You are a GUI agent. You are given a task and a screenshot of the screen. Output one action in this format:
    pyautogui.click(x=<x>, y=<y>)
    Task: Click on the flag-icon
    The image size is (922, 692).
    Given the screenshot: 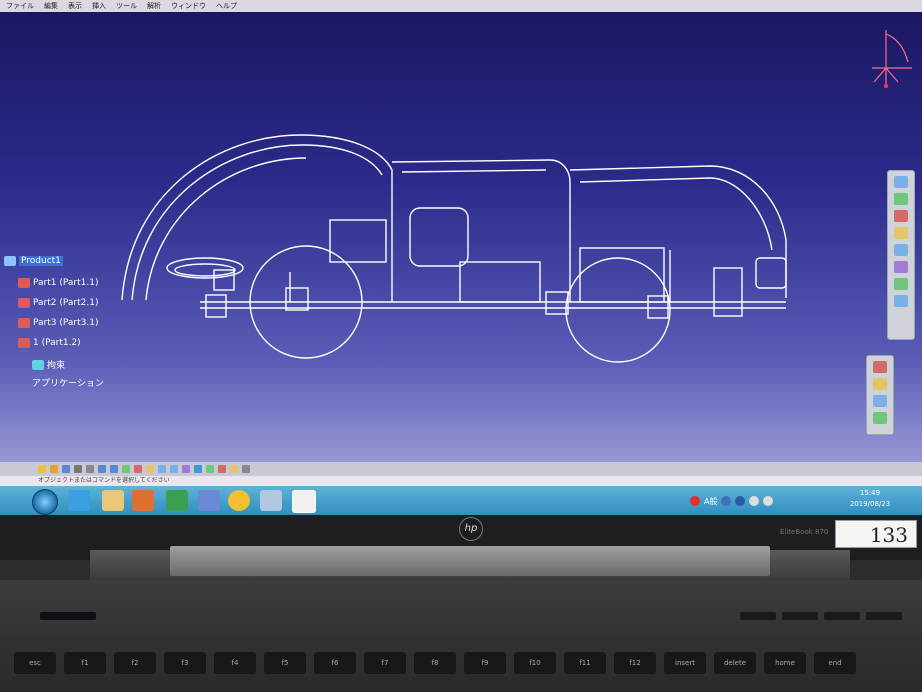 What is the action you would take?
    pyautogui.click(x=695, y=501)
    